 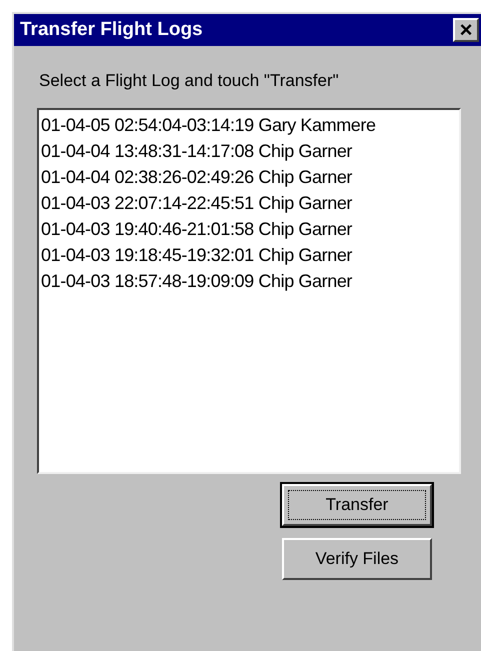 What do you see at coordinates (466, 30) in the screenshot?
I see `close-button: ×` at bounding box center [466, 30].